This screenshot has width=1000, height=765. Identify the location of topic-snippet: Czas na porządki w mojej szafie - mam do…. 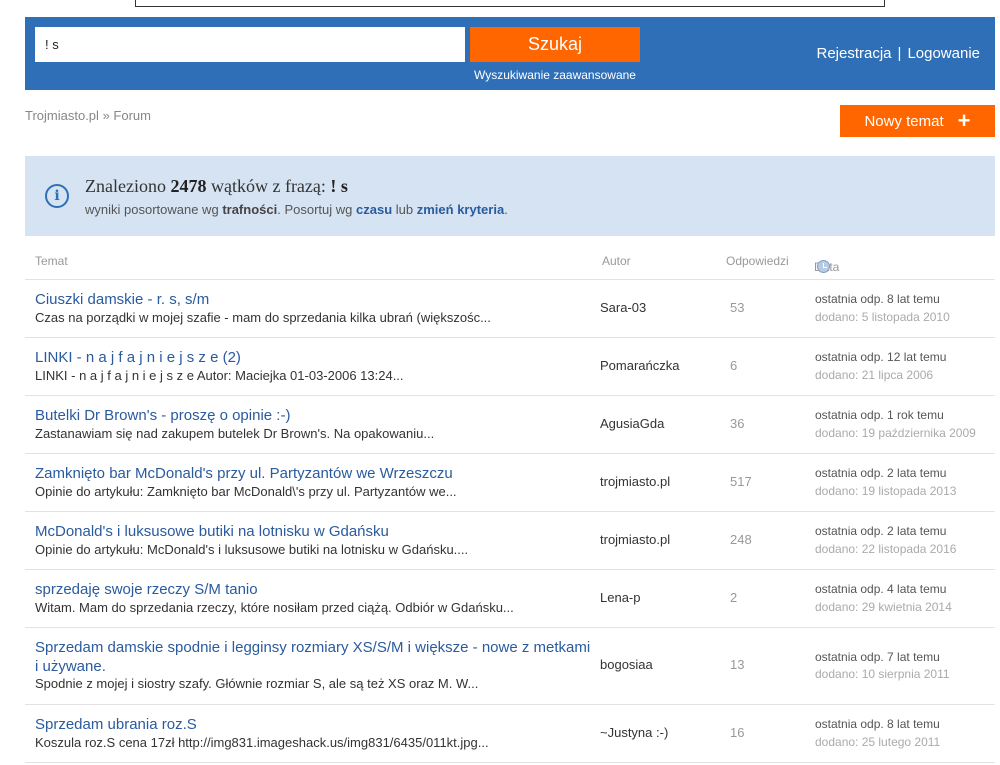
(263, 317).